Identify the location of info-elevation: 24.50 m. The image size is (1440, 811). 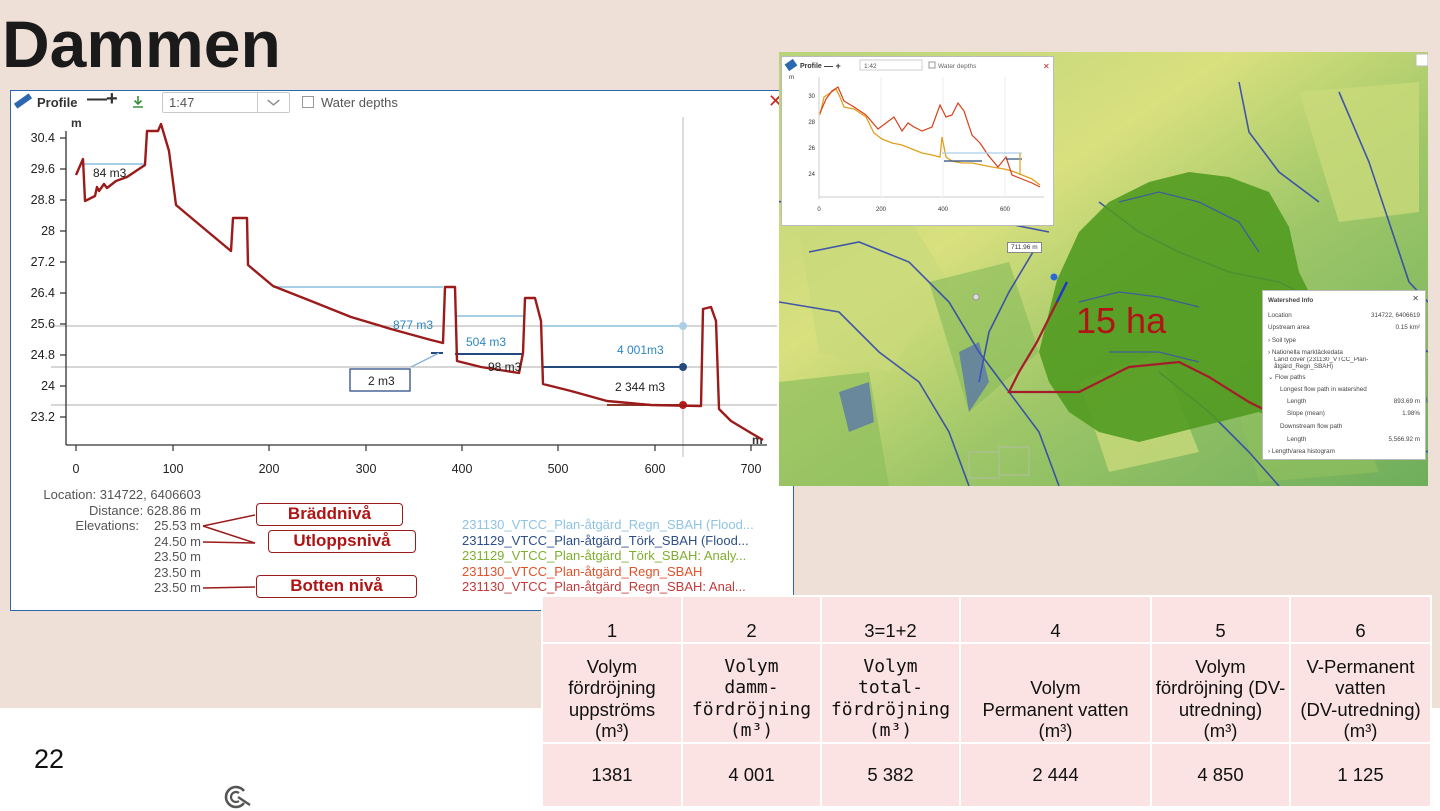
(177, 541).